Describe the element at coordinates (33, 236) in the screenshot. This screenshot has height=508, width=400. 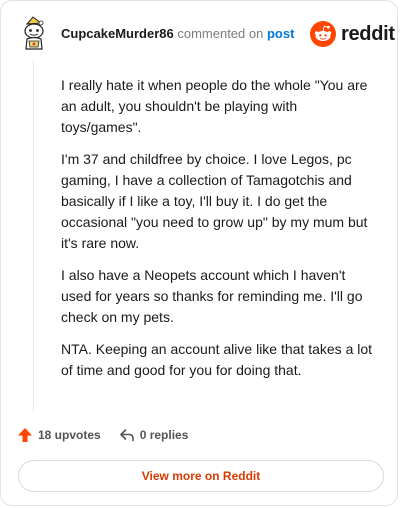
I see `thread-line` at that location.